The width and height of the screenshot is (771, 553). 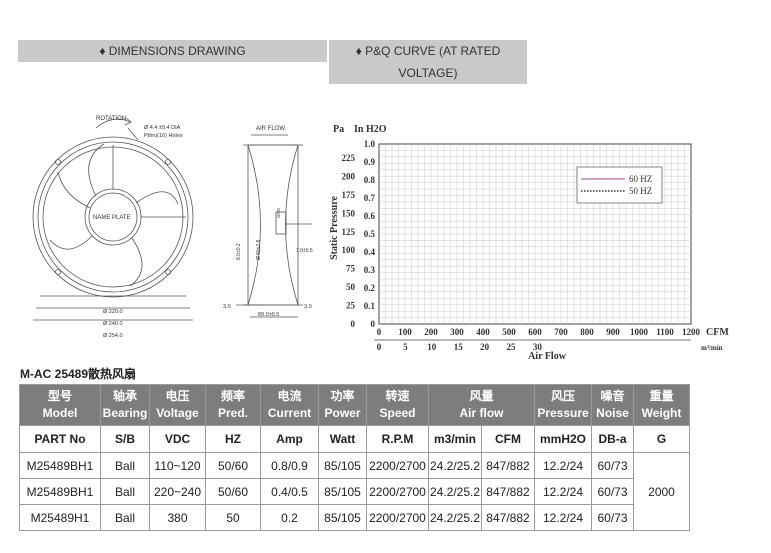 What do you see at coordinates (162, 128) in the screenshot?
I see `holes-label-1: Ø 4.4 ±0.4 DIA` at bounding box center [162, 128].